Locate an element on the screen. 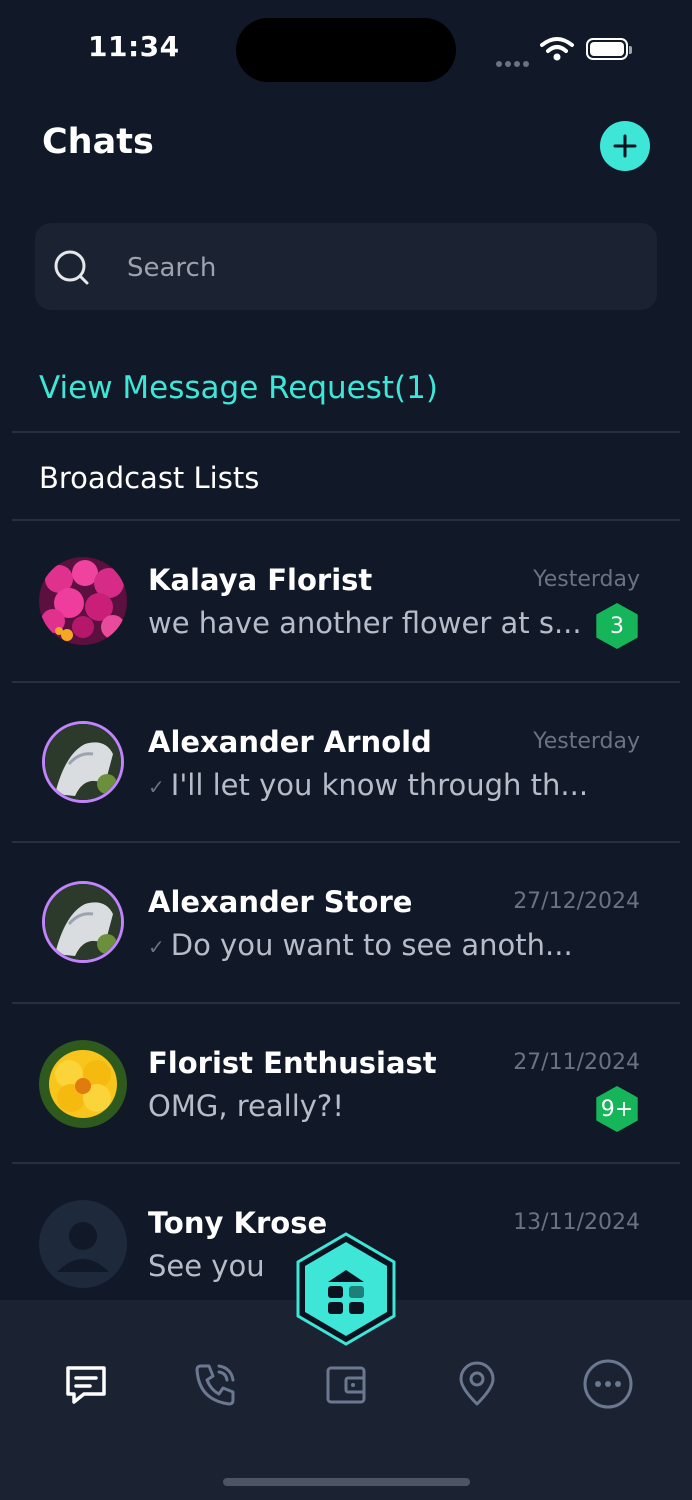 The width and height of the screenshot is (692, 1500). unread-badge: 3 is located at coordinates (617, 626).